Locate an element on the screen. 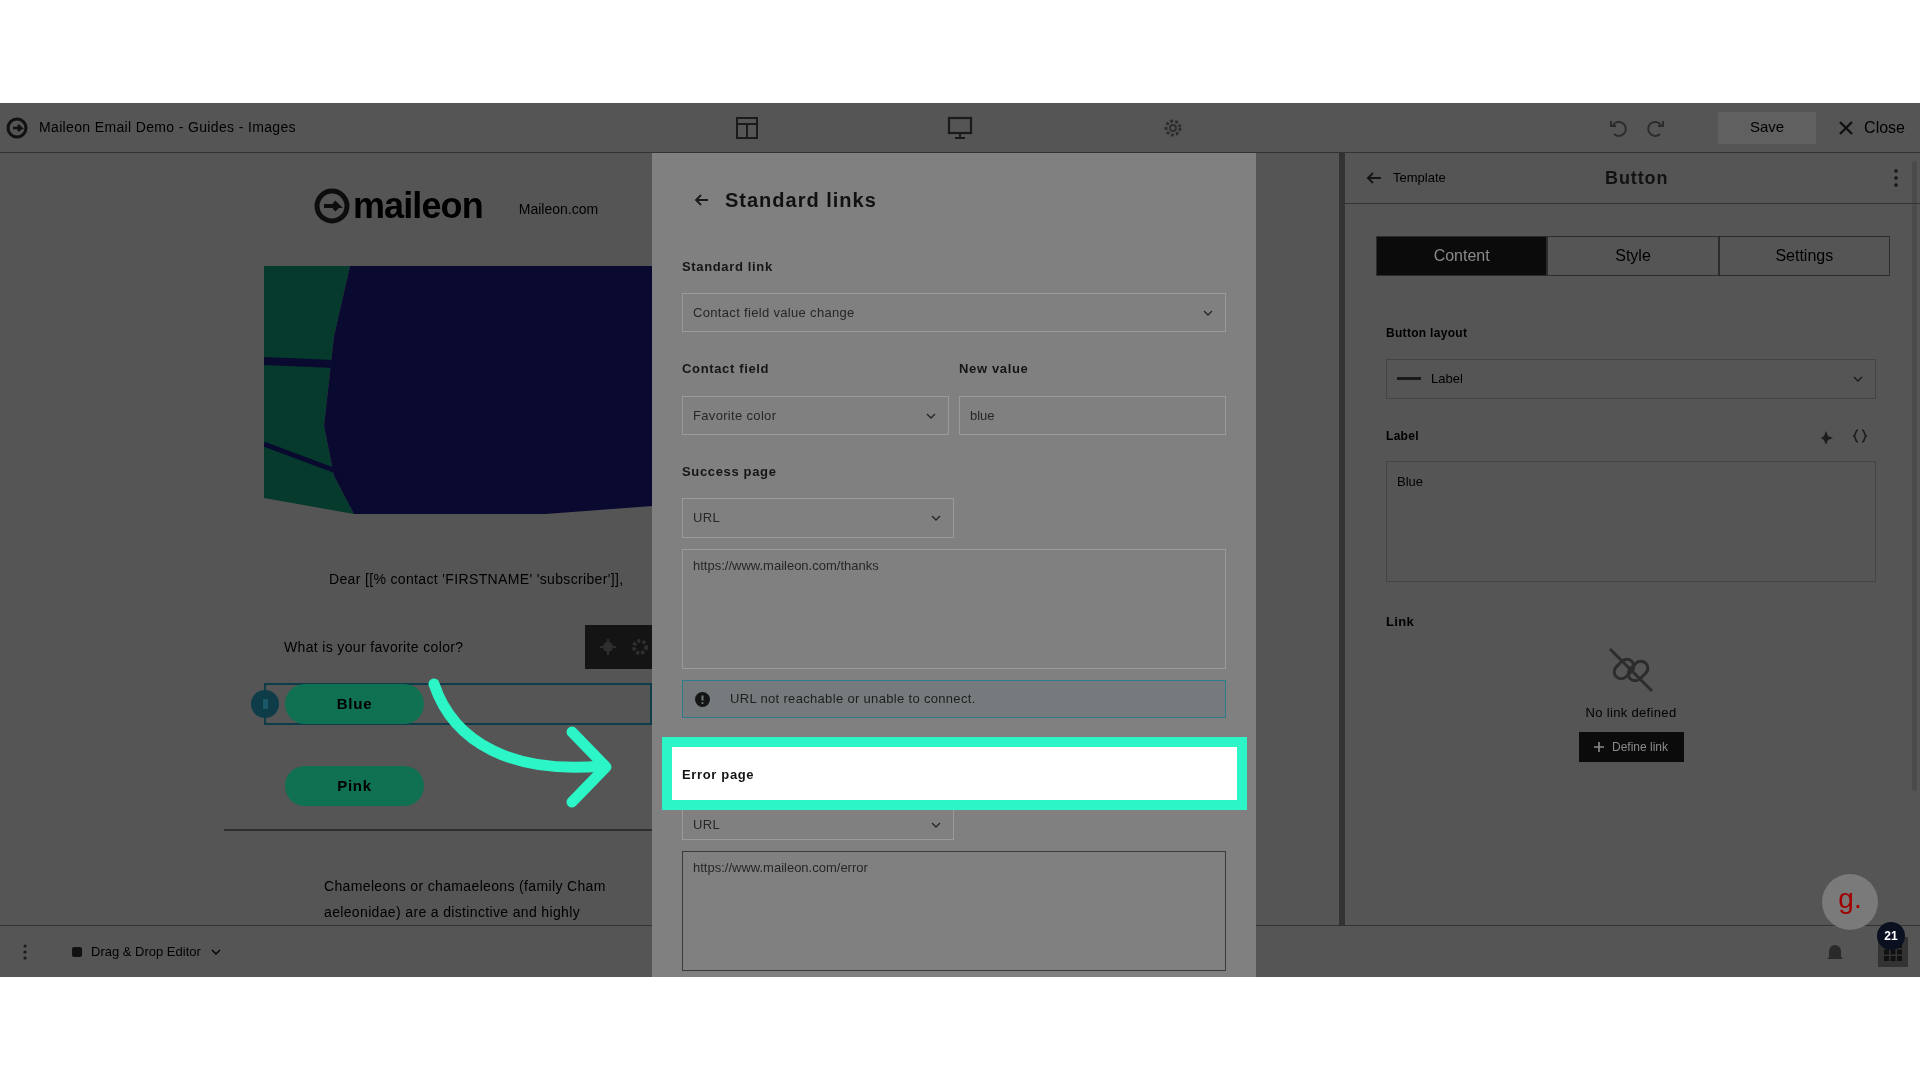 Image resolution: width=1920 pixels, height=1080 pixels. field-label: Button layout is located at coordinates (1427, 333).